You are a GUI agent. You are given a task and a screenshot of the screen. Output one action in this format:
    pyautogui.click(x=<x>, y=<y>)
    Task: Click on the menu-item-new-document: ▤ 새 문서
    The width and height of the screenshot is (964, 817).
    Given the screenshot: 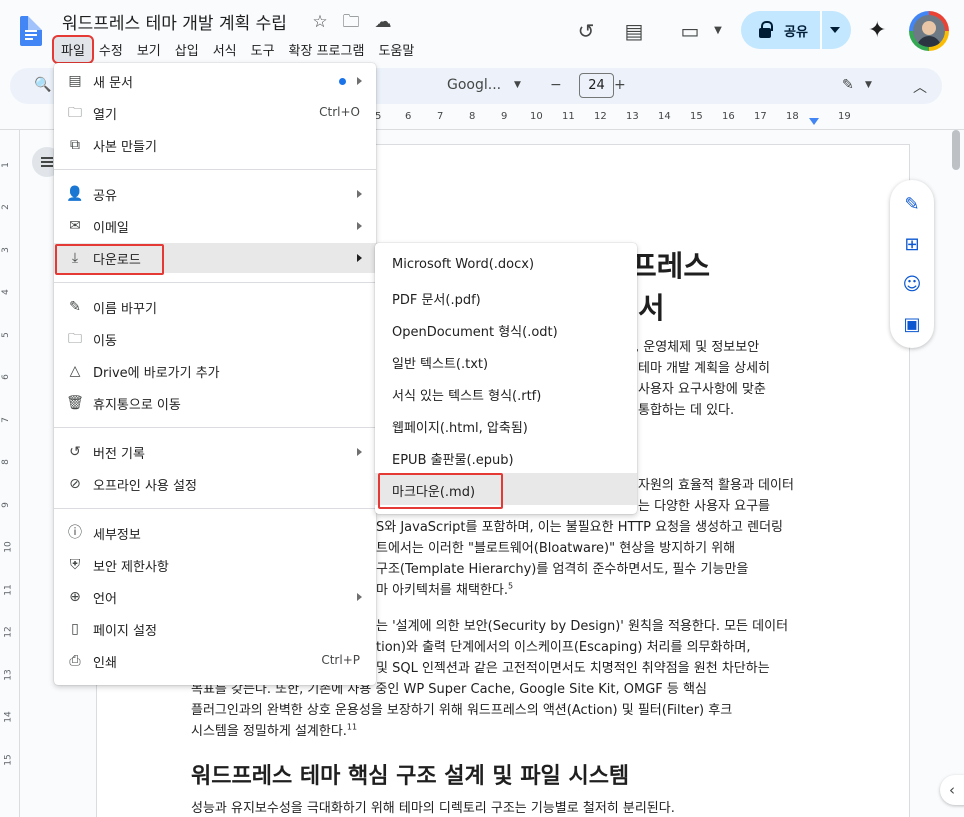 What is the action you would take?
    pyautogui.click(x=215, y=81)
    